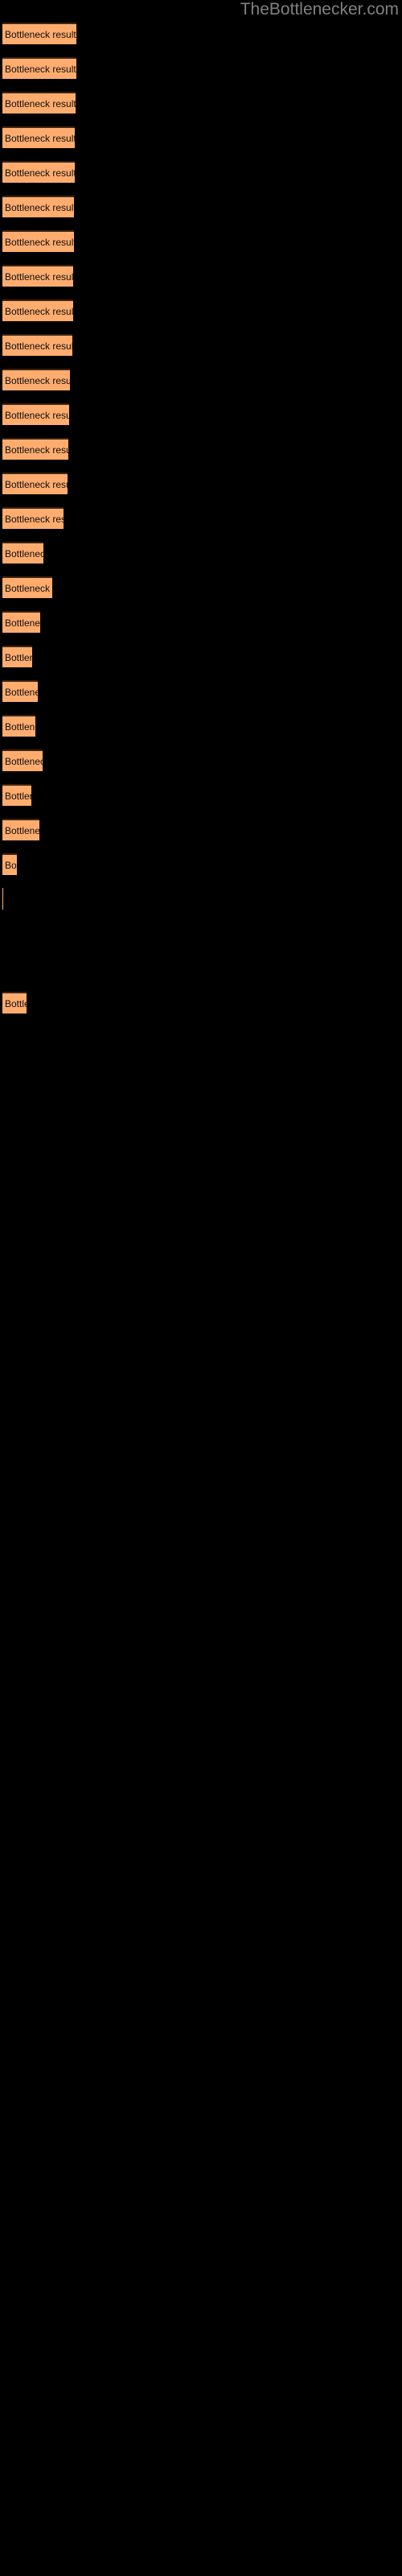 The image size is (402, 2576). I want to click on bar-20: Bottleneck result, so click(20, 691).